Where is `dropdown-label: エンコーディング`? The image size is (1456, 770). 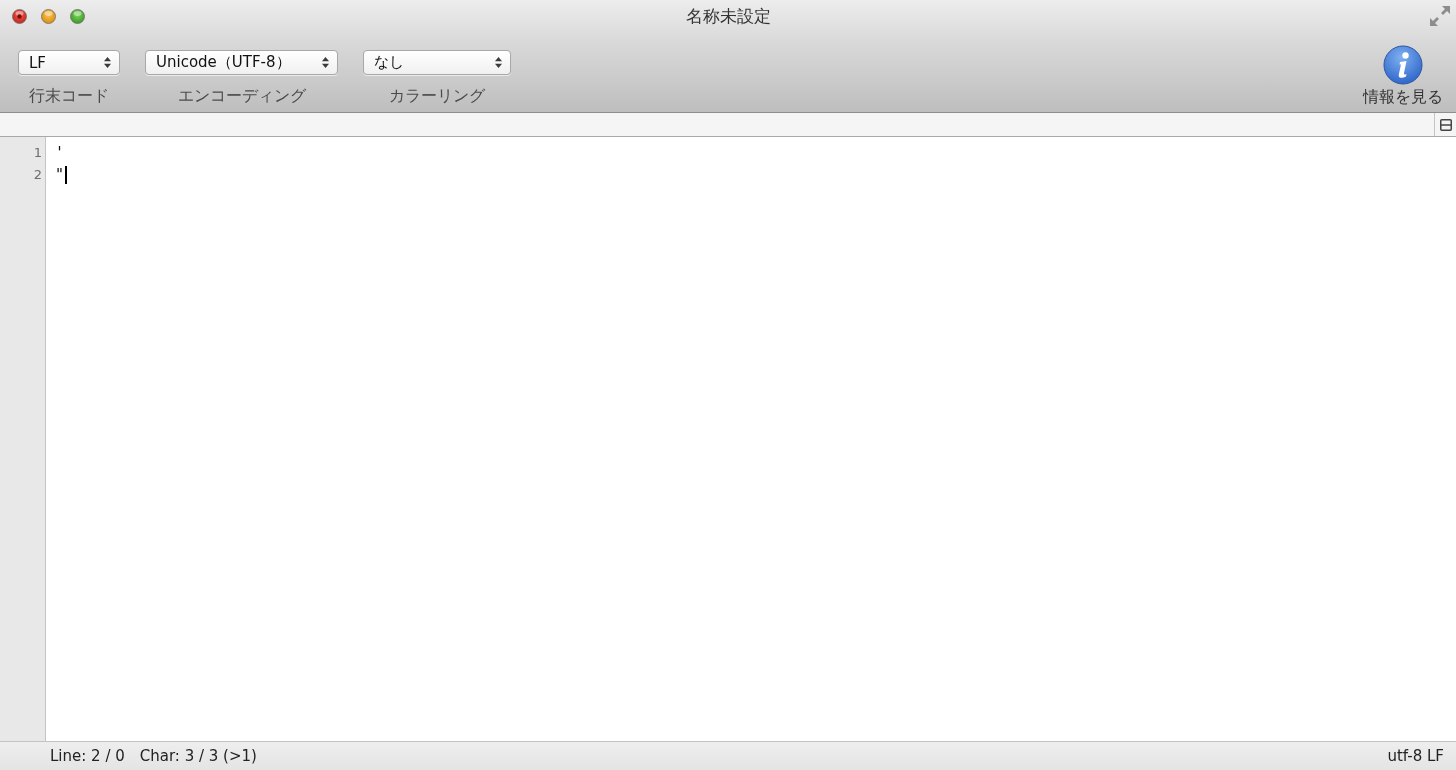
dropdown-label: エンコーディング is located at coordinates (241, 96).